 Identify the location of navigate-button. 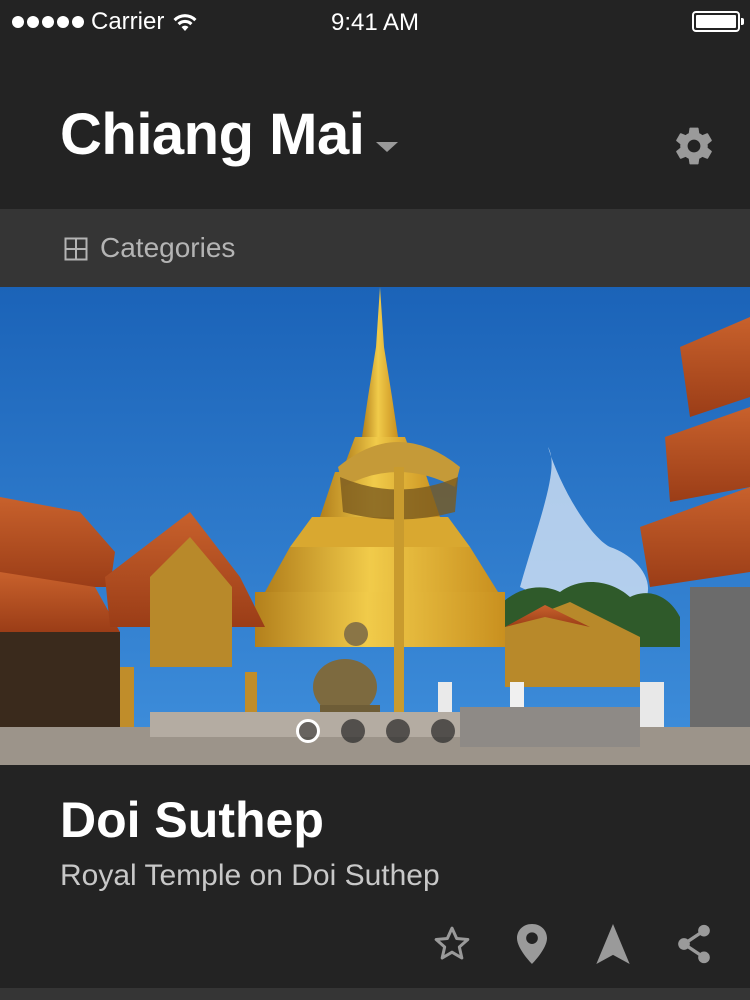
(613, 944).